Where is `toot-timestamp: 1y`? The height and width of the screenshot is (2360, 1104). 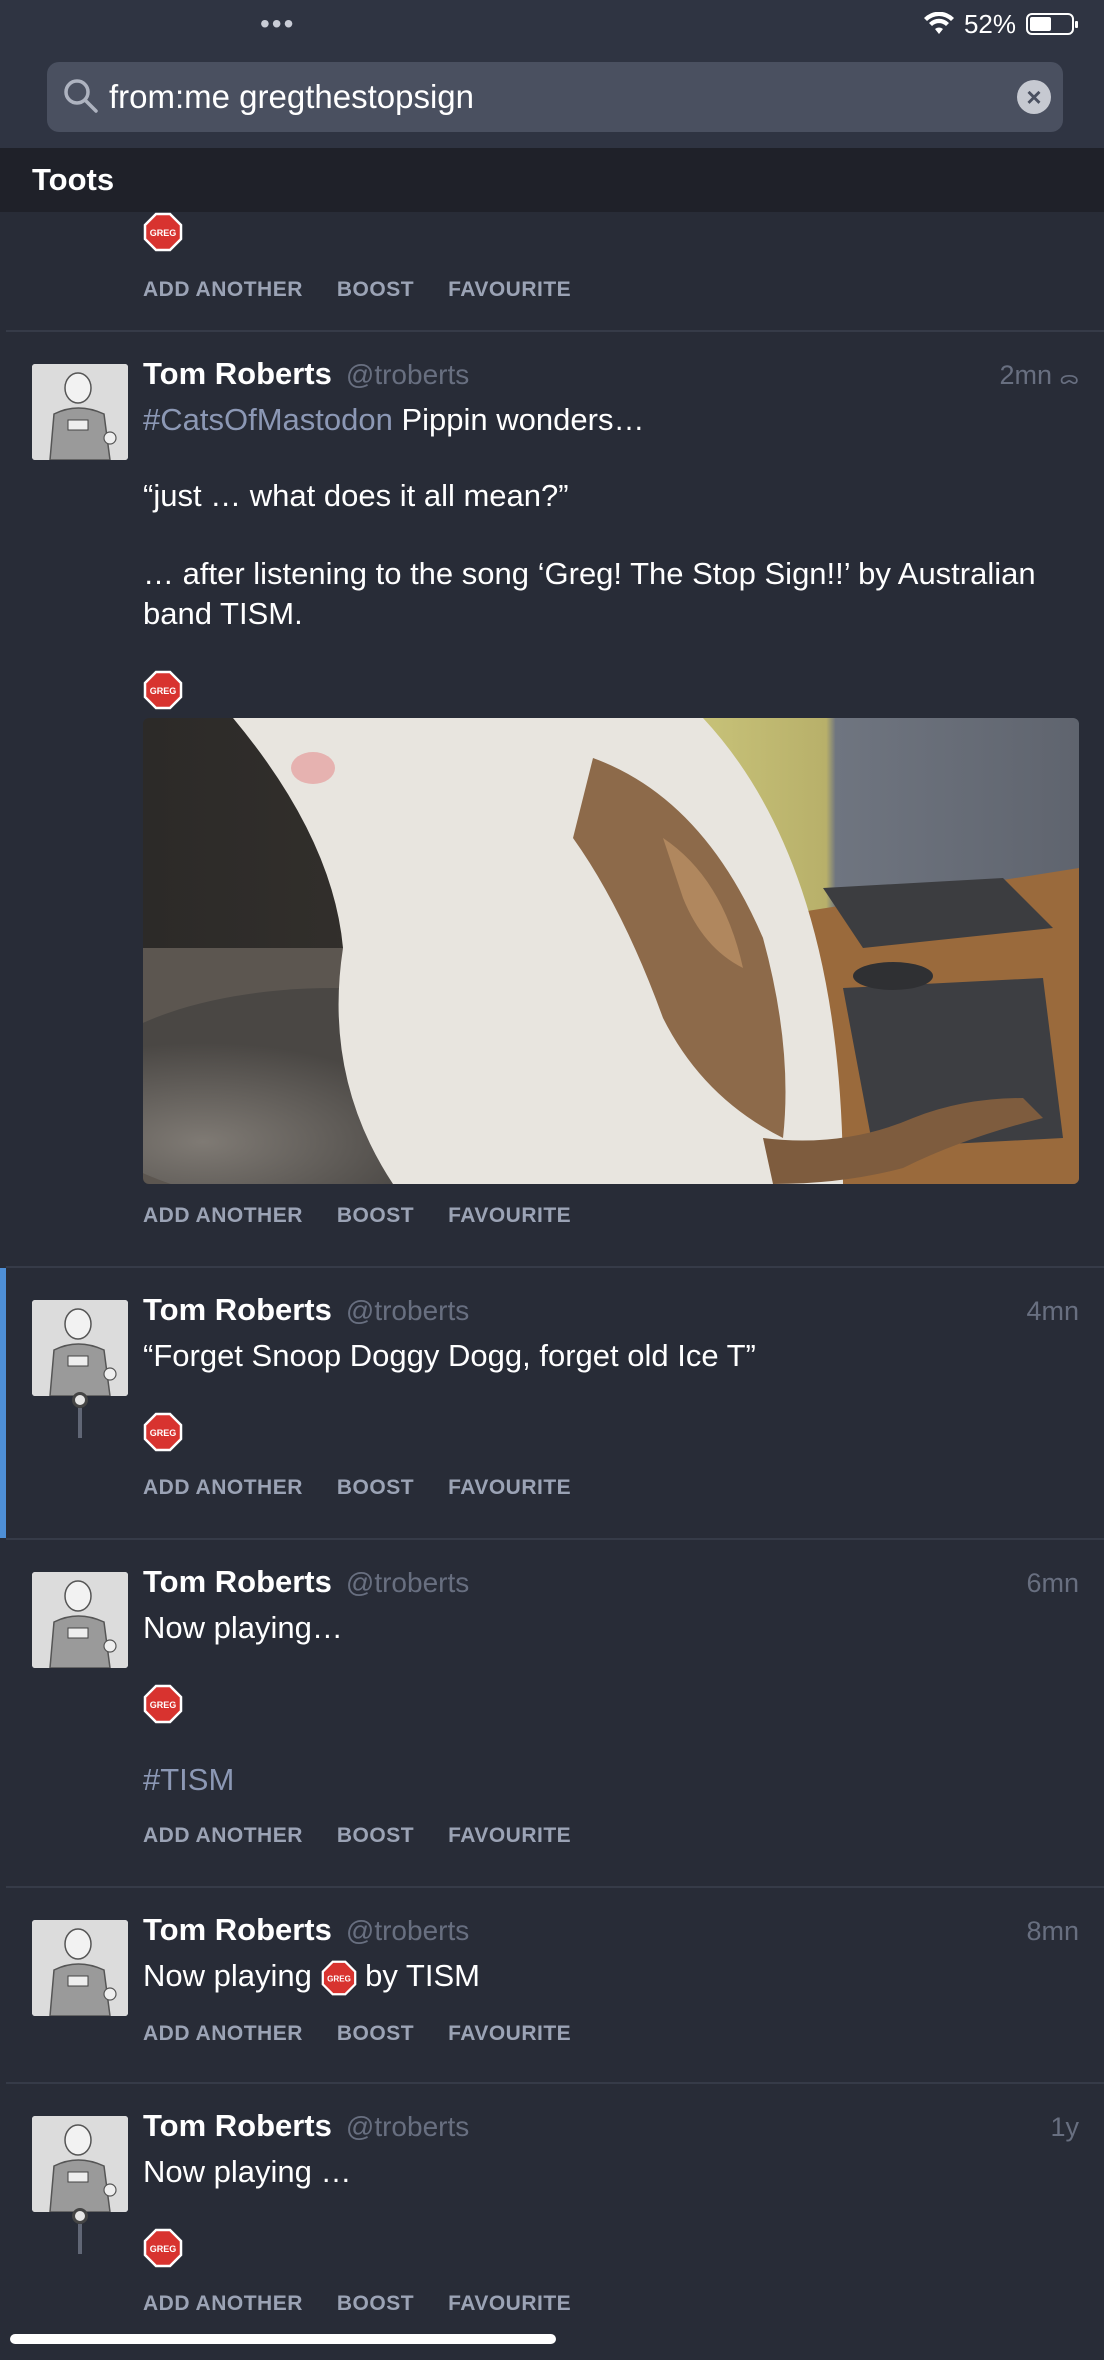
toot-timestamp: 1y is located at coordinates (1064, 2127).